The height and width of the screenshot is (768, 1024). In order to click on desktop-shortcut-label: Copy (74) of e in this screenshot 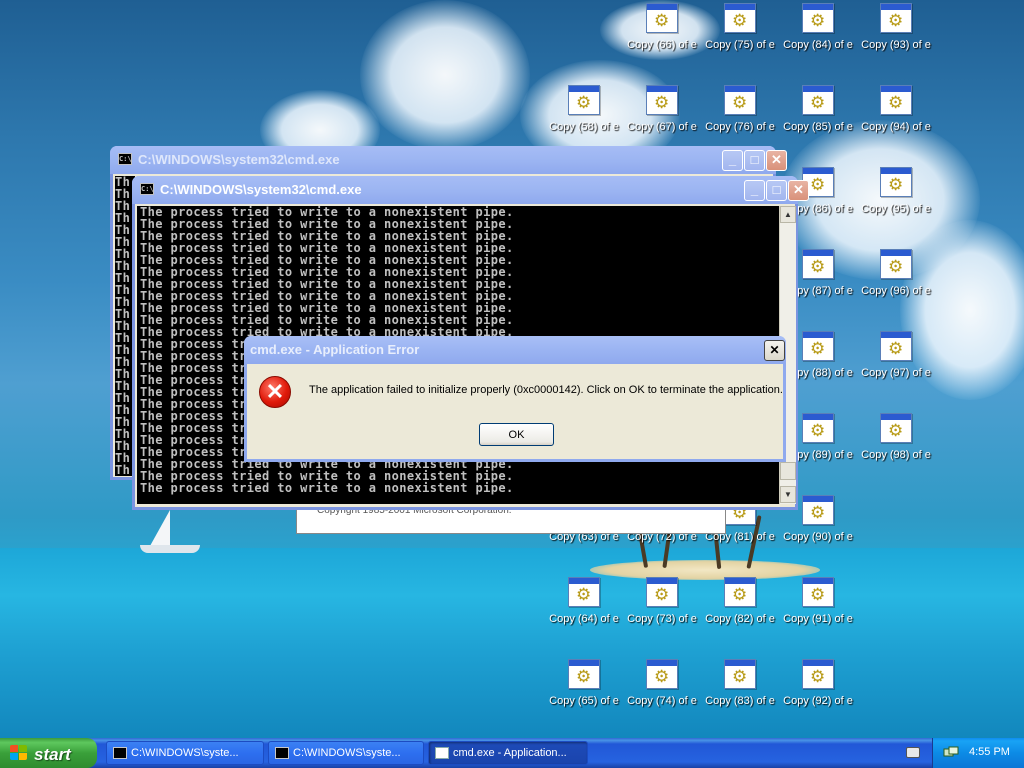, I will do `click(662, 701)`.